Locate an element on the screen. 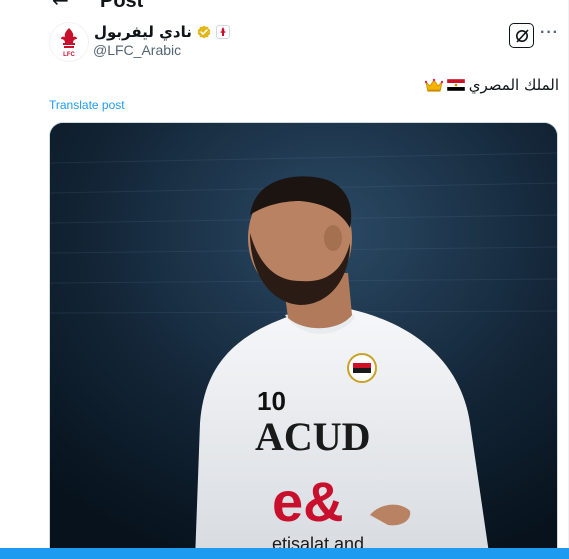 Image resolution: width=569 pixels, height=559 pixels. more-options-button: ··· is located at coordinates (549, 33).